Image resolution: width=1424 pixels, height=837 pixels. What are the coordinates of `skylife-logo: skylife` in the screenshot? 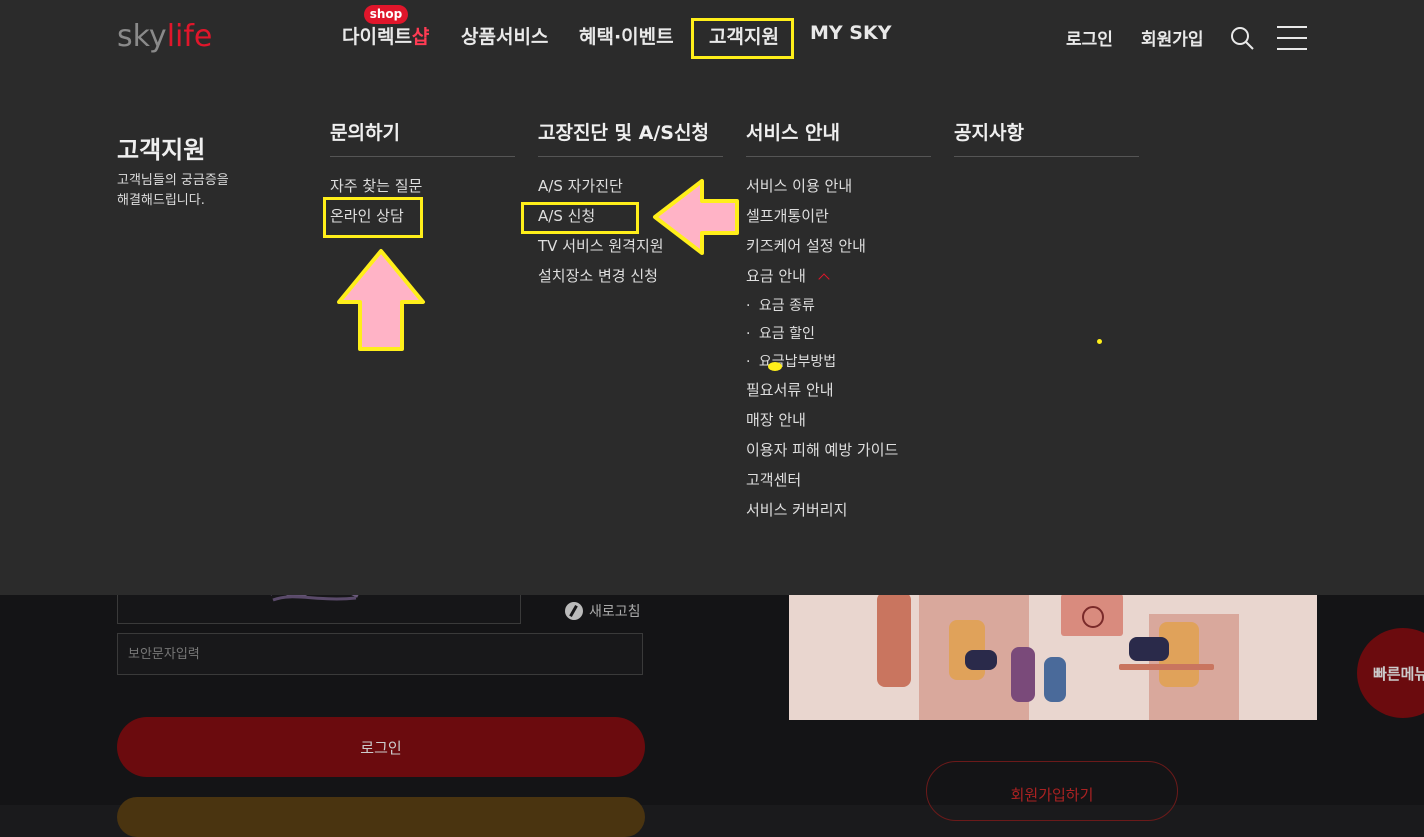 It's located at (164, 36).